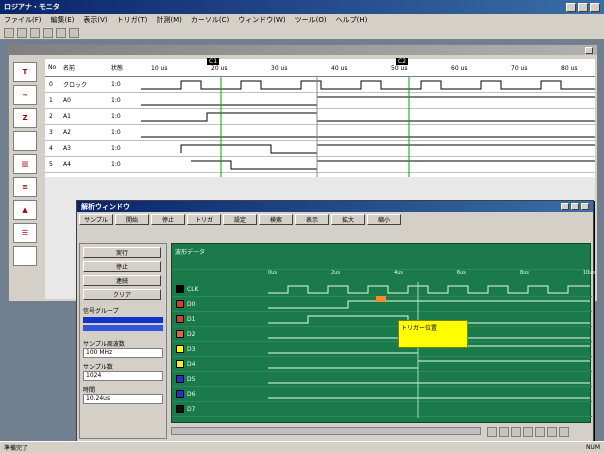 This screenshot has width=604, height=453. I want to click on time-mark: 30 us, so click(279, 68).